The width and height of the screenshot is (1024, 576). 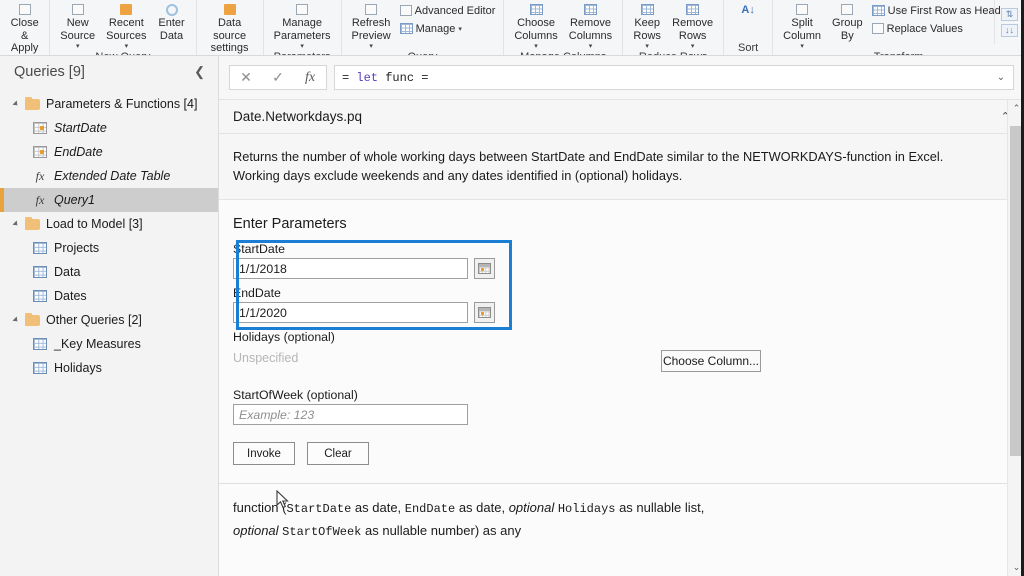 What do you see at coordinates (264, 453) in the screenshot?
I see `invoke-button: Invoke` at bounding box center [264, 453].